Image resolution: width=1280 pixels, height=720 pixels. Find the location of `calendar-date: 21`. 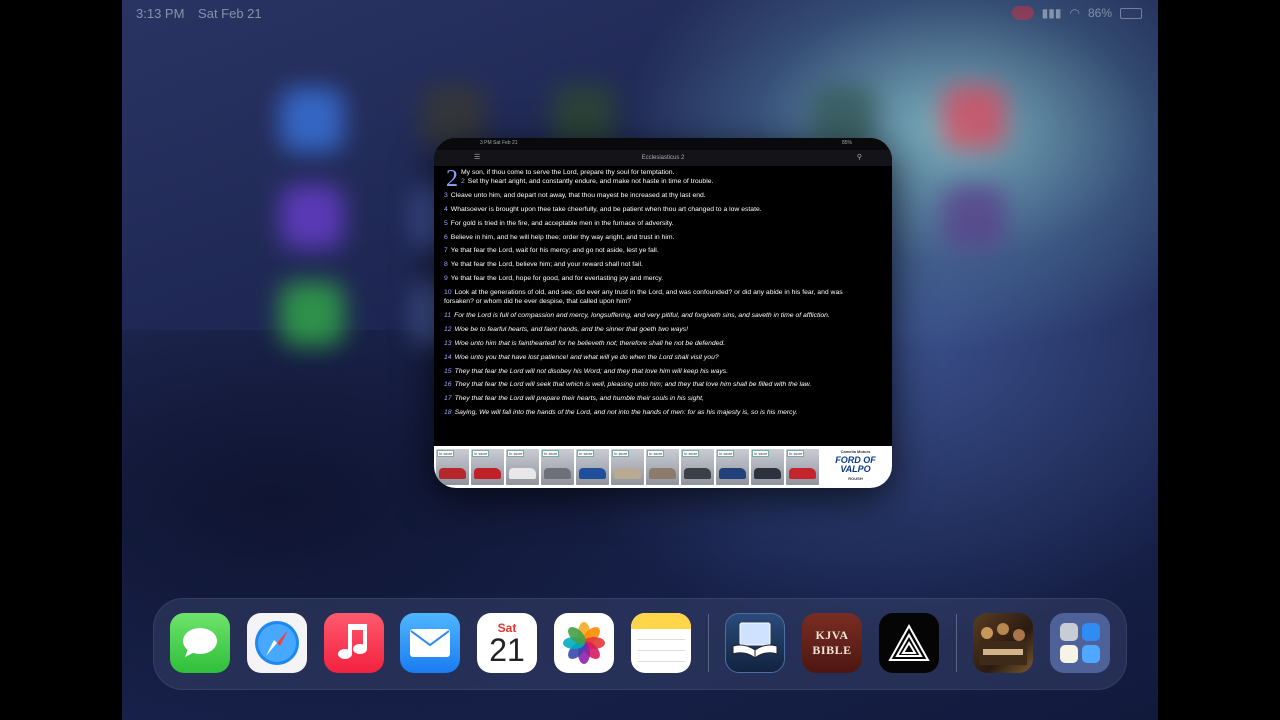

calendar-date: 21 is located at coordinates (507, 650).